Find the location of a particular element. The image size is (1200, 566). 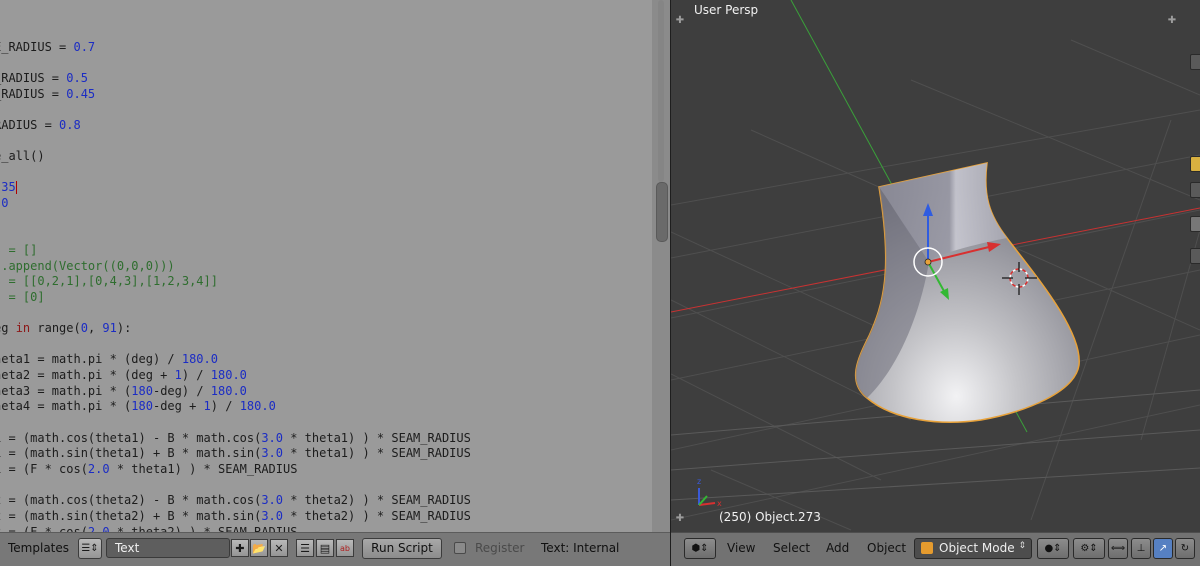

register-checkbox is located at coordinates (460, 548).